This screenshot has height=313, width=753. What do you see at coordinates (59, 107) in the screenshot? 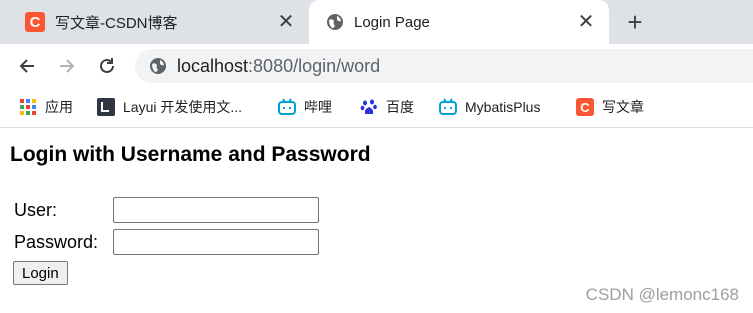
I see `bookmark-label: 应用` at bounding box center [59, 107].